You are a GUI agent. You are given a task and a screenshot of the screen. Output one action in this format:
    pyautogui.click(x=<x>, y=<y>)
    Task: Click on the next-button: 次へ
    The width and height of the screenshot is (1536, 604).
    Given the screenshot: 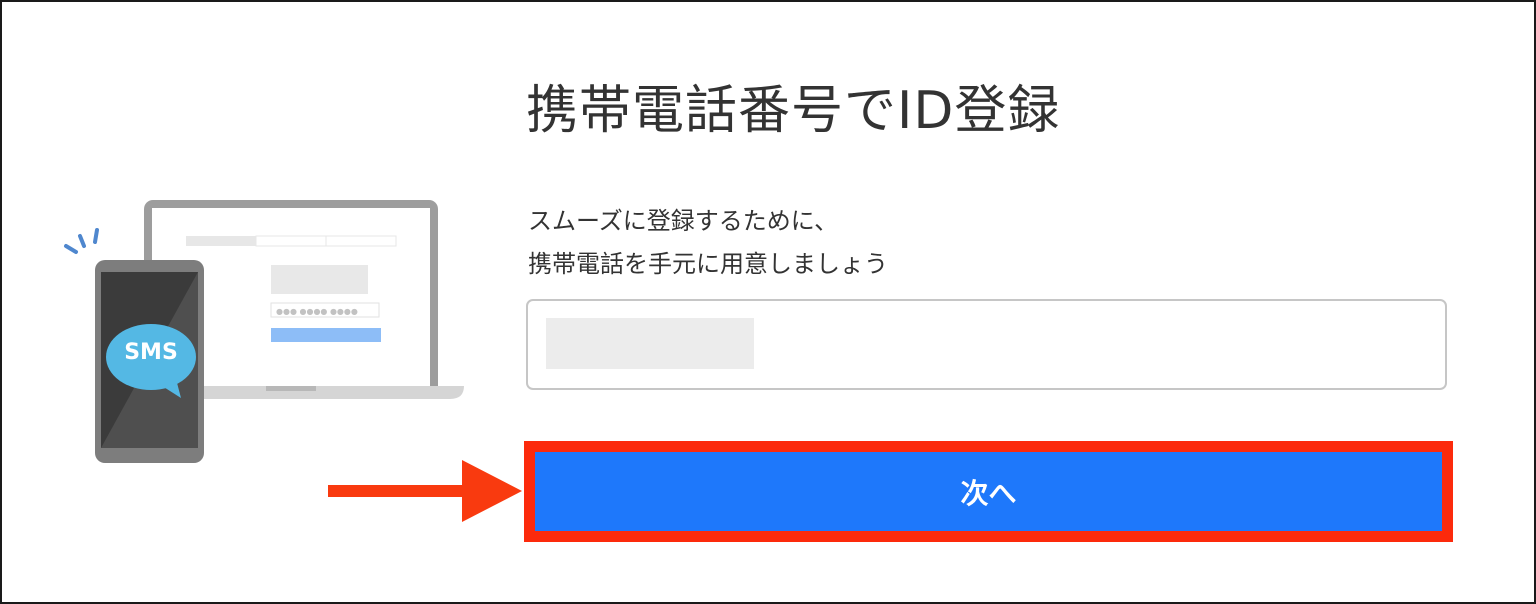 What is the action you would take?
    pyautogui.click(x=988, y=491)
    